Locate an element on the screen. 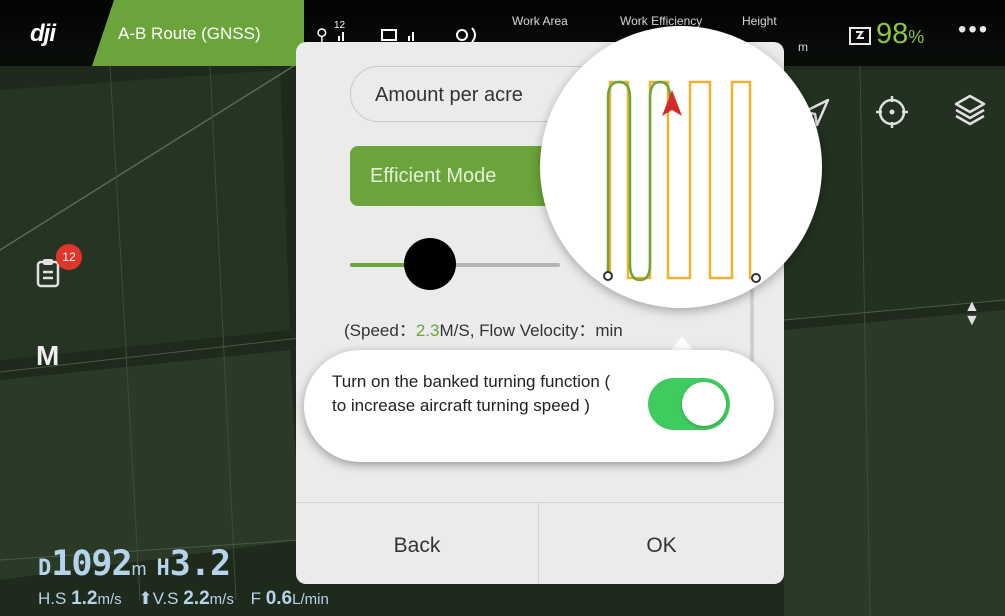 This screenshot has width=1005, height=616. speed-slider-handle is located at coordinates (430, 264).